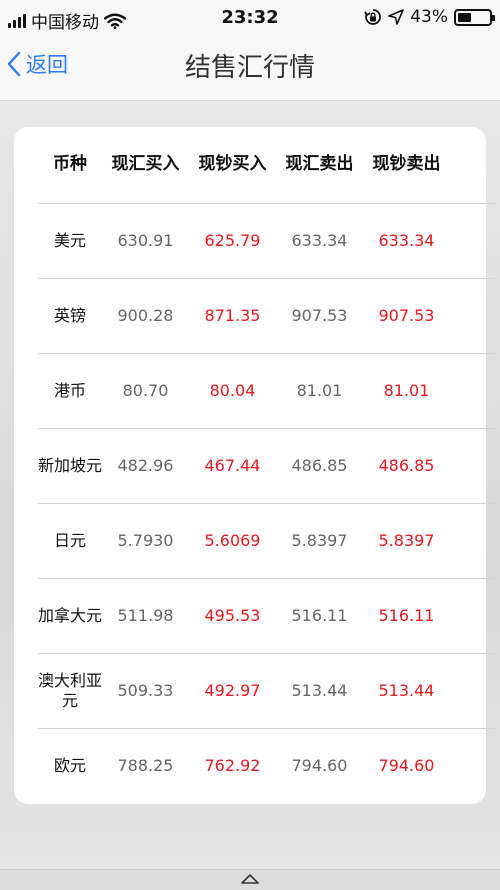 This screenshot has height=890, width=500. I want to click on spot-buy-value: 80.70, so click(145, 390).